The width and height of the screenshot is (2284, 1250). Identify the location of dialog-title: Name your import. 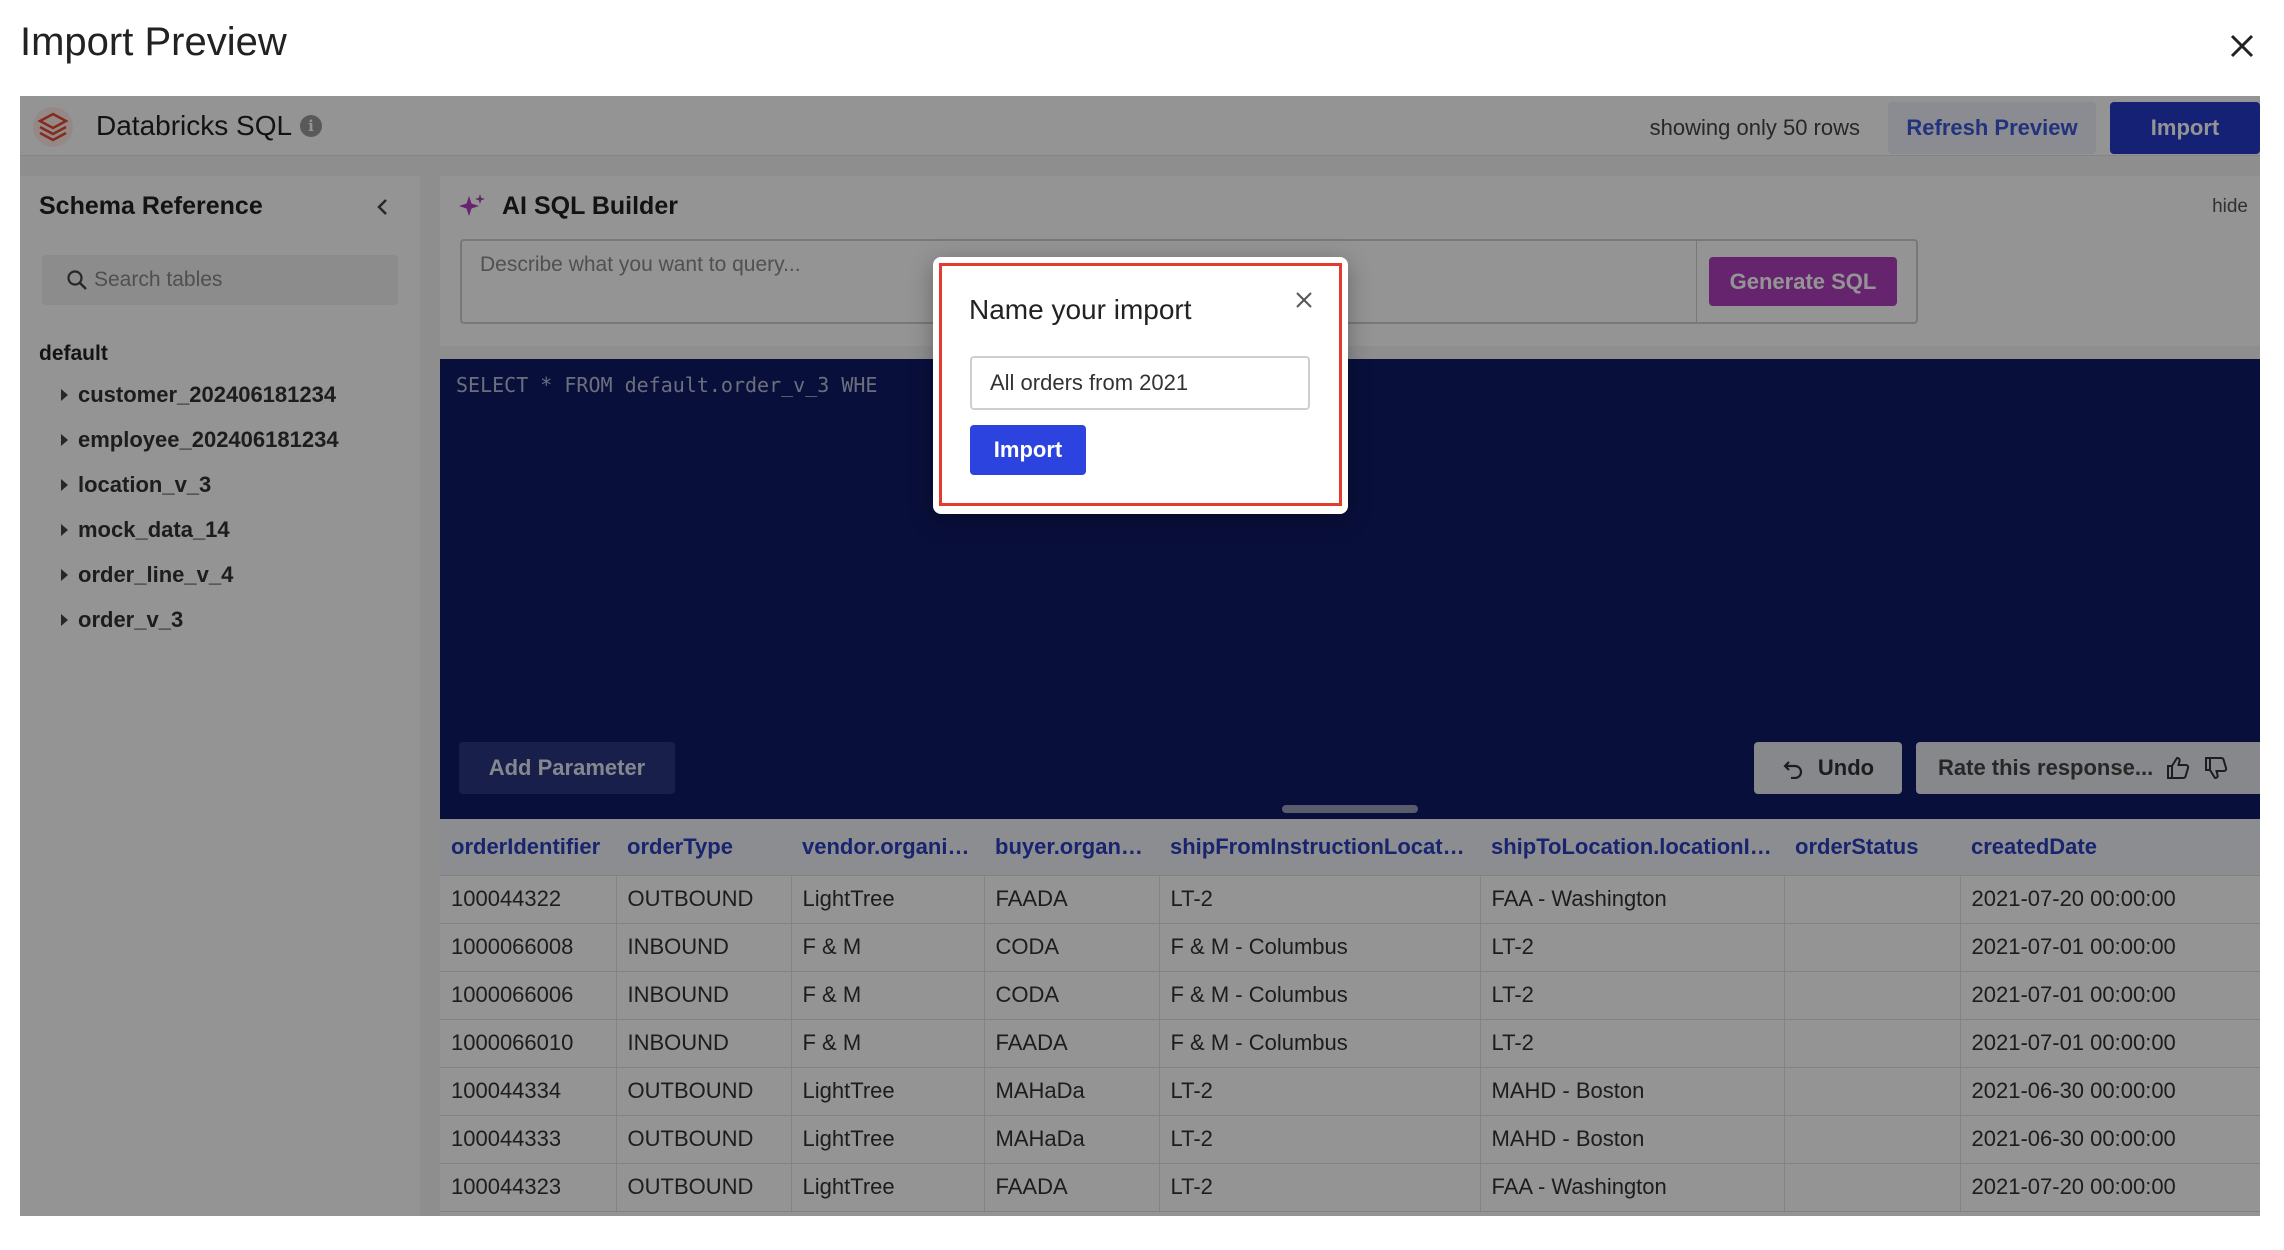
(1080, 309).